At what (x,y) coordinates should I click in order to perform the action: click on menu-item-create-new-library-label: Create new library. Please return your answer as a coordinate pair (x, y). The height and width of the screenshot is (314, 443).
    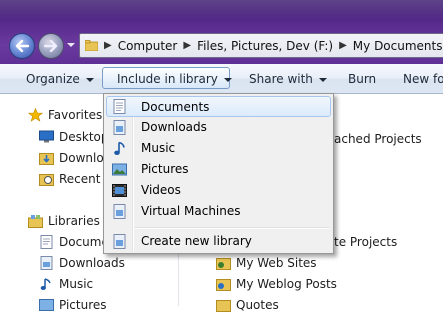
    Looking at the image, I should click on (196, 241).